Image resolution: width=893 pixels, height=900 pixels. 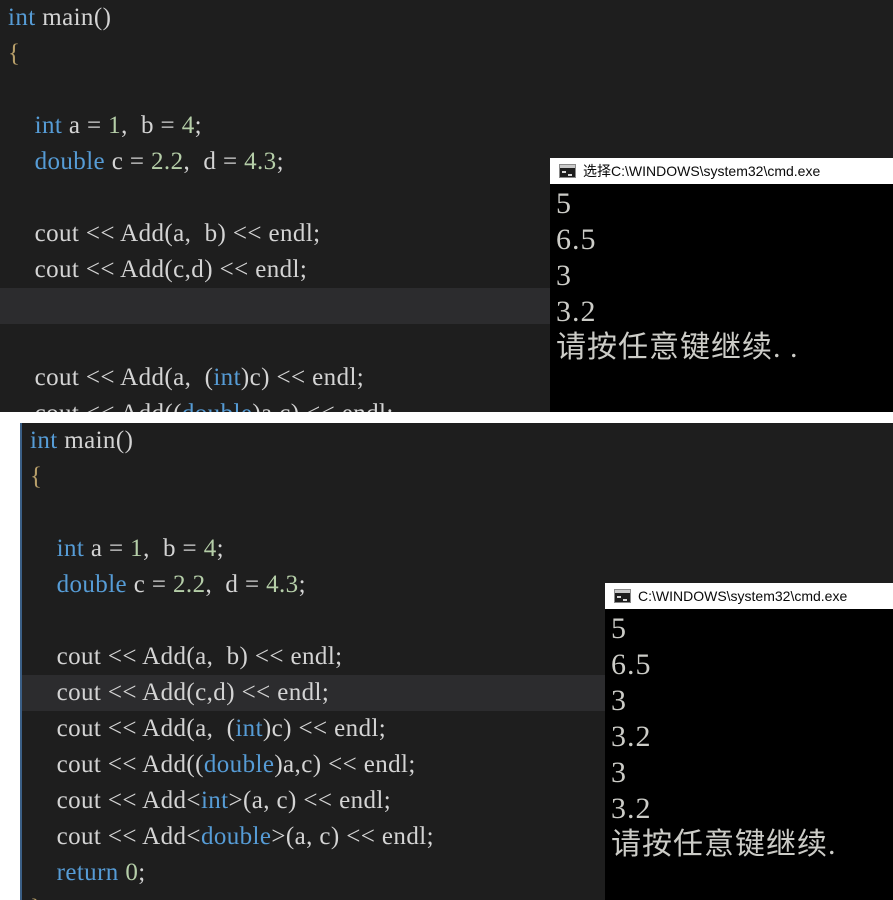 I want to click on console-titlebar-top: 选择C:\WINDOWS\system32\cmd.exe, so click(x=721, y=171).